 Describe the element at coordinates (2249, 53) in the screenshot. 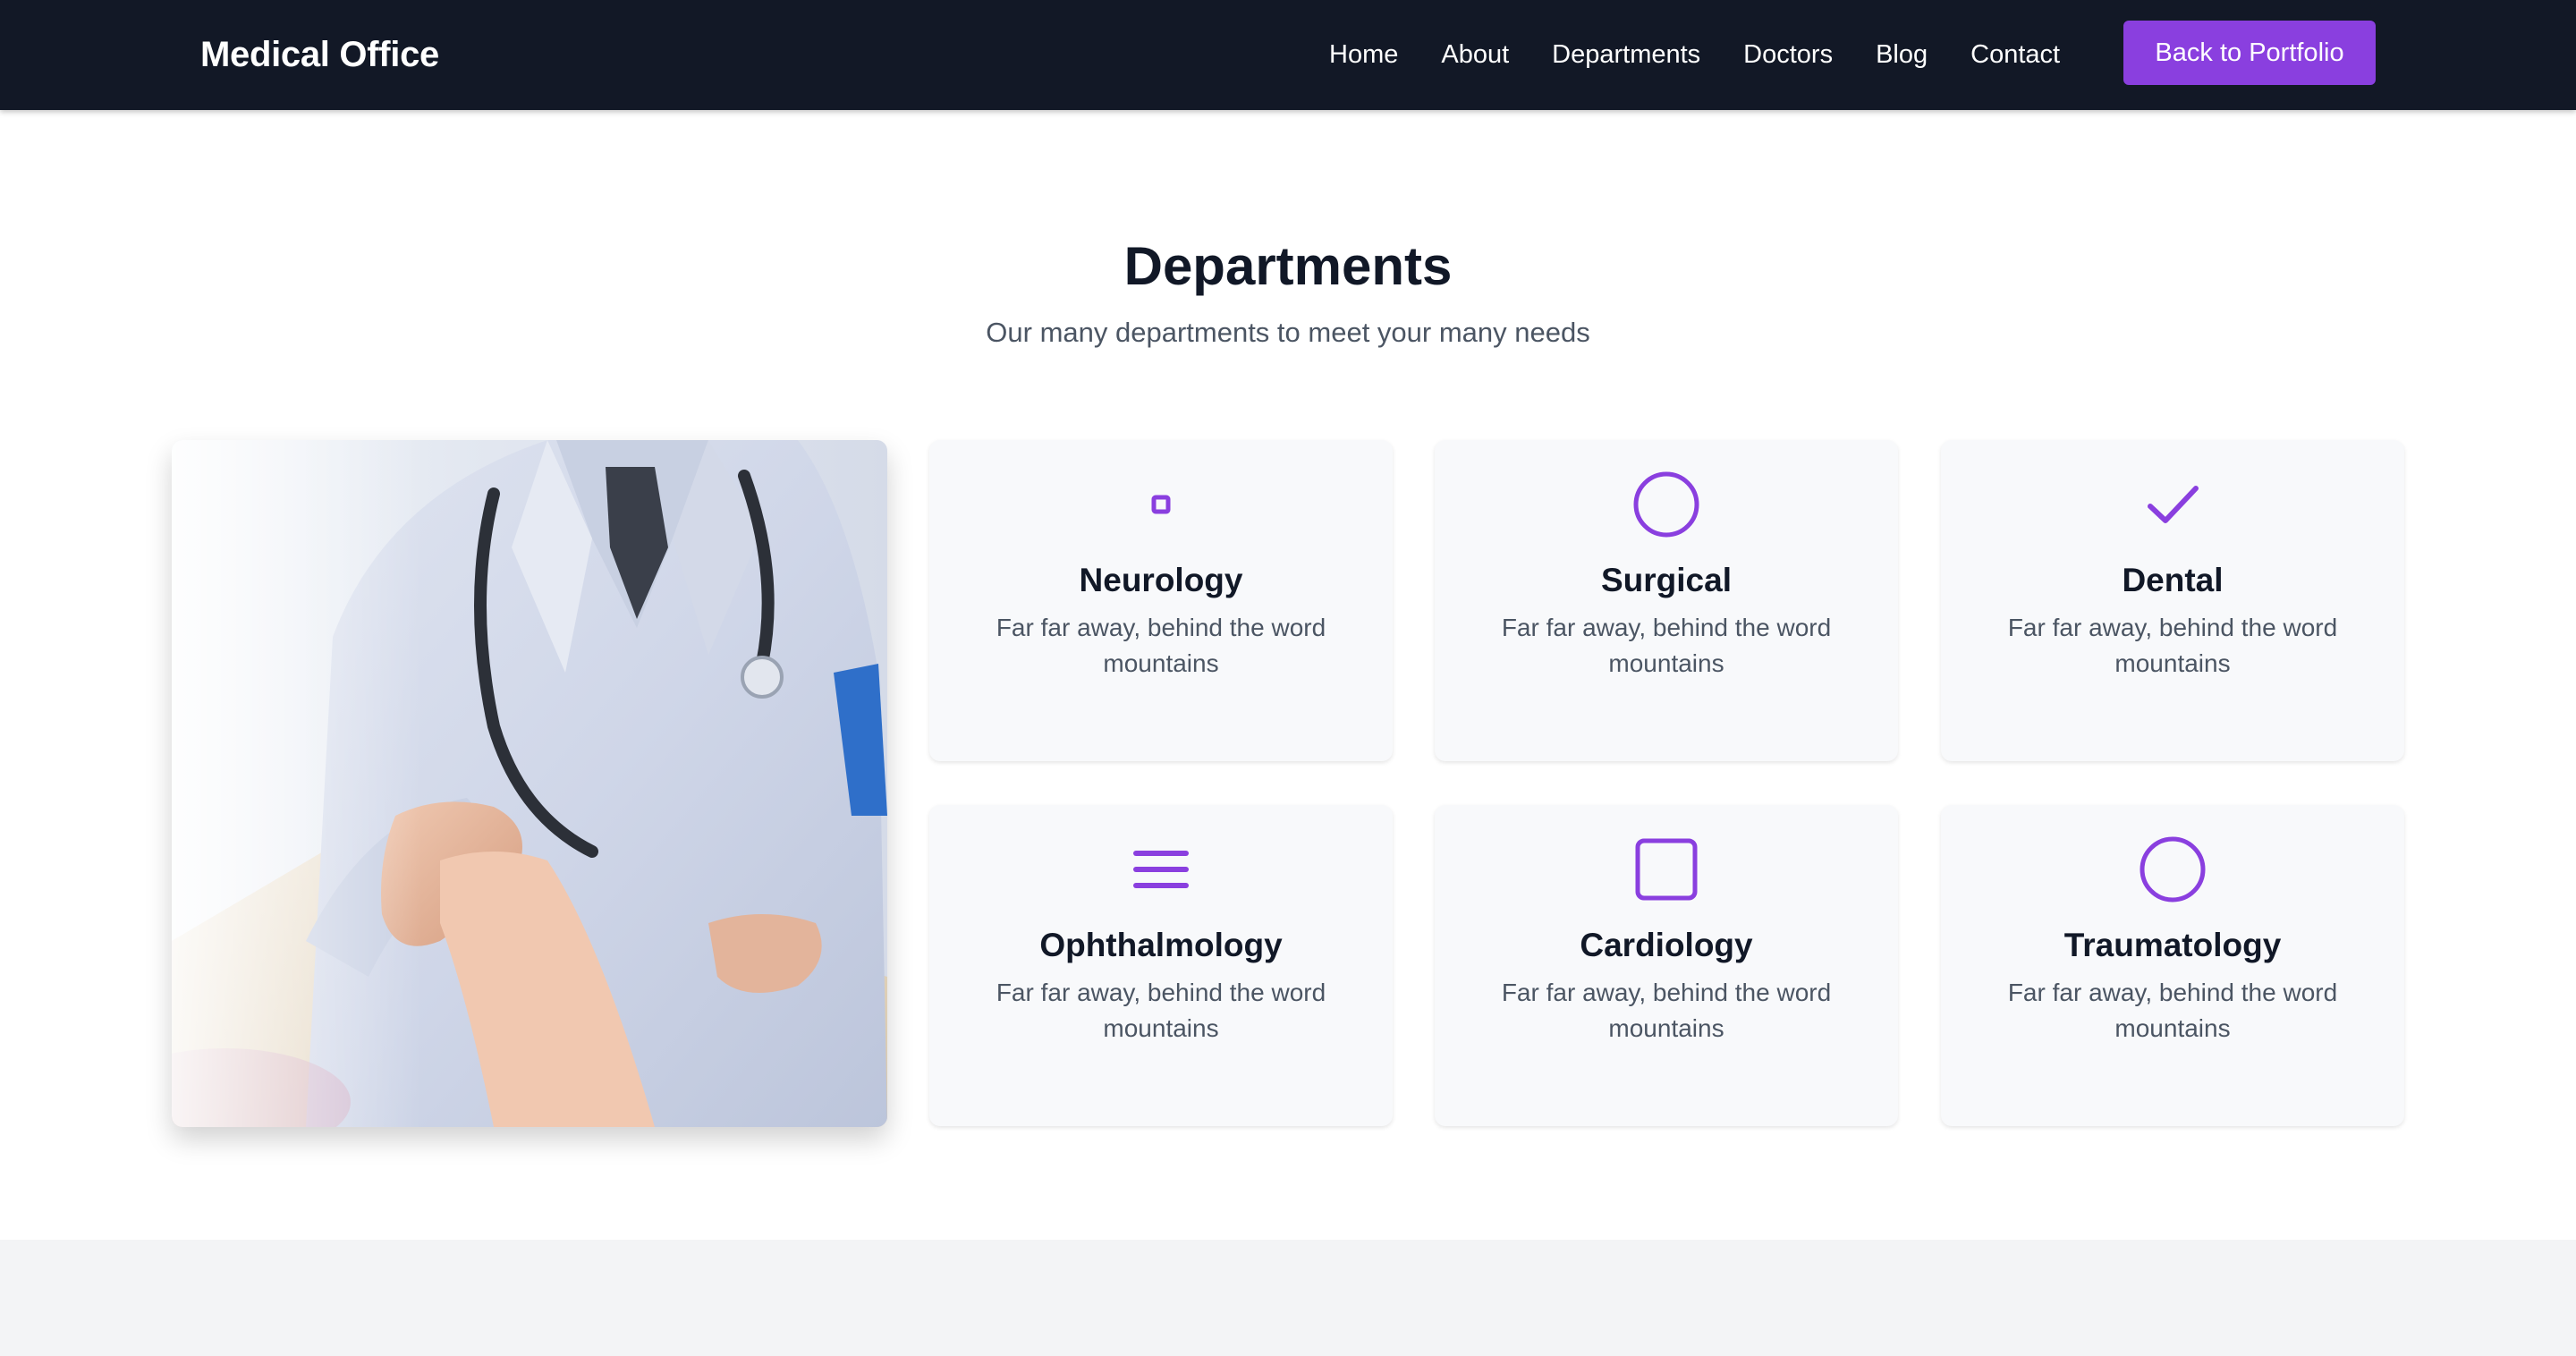

I see `back-to-portfolio-button: Back to Portfolio` at that location.